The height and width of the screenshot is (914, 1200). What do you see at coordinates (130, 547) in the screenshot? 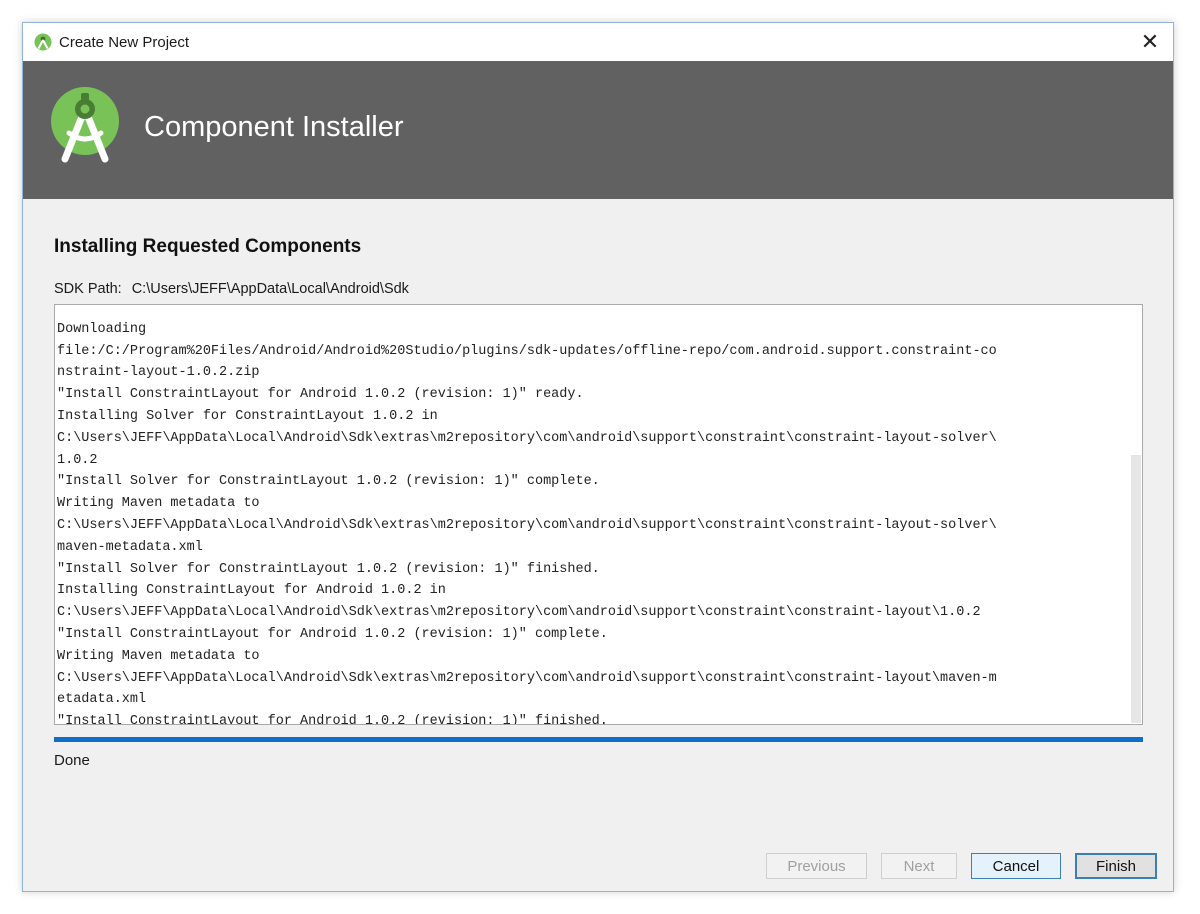
I see `log-line: maven-metadata.xml` at bounding box center [130, 547].